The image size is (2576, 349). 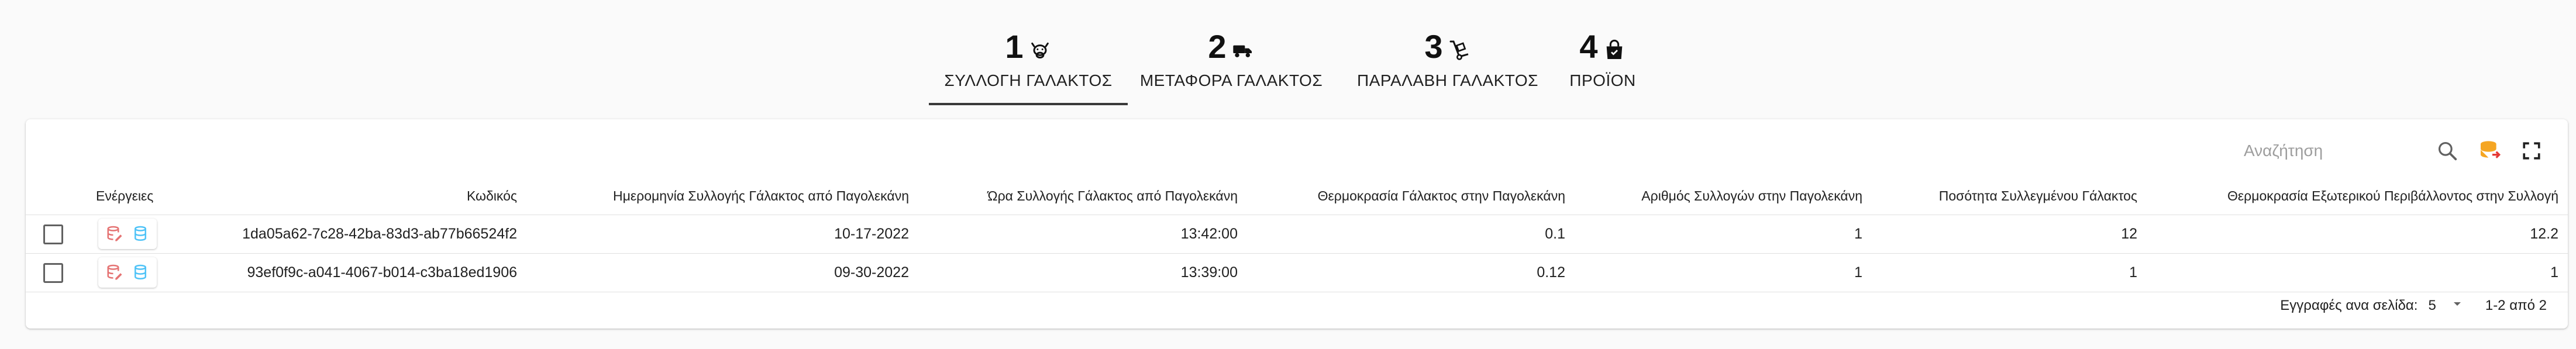 What do you see at coordinates (1716, 196) in the screenshot?
I see `column-header-collection-count: Αριθμός Συλλογών στην Παγολεκάνη` at bounding box center [1716, 196].